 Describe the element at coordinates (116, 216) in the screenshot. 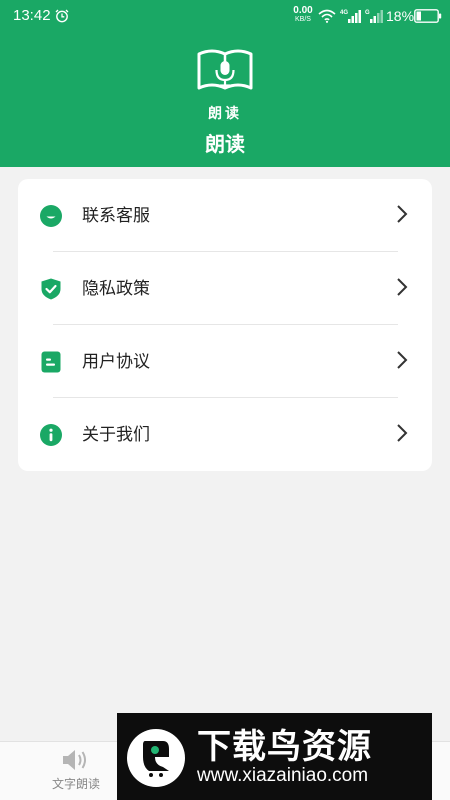

I see `menu-item-label: 联系客服` at that location.